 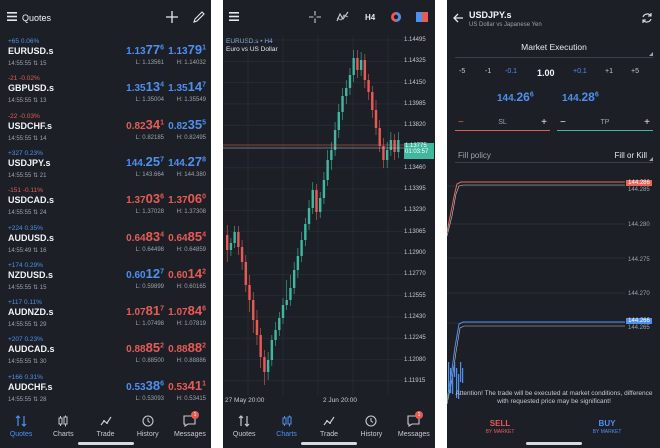 I want to click on history-nav-icon, so click(x=371, y=421).